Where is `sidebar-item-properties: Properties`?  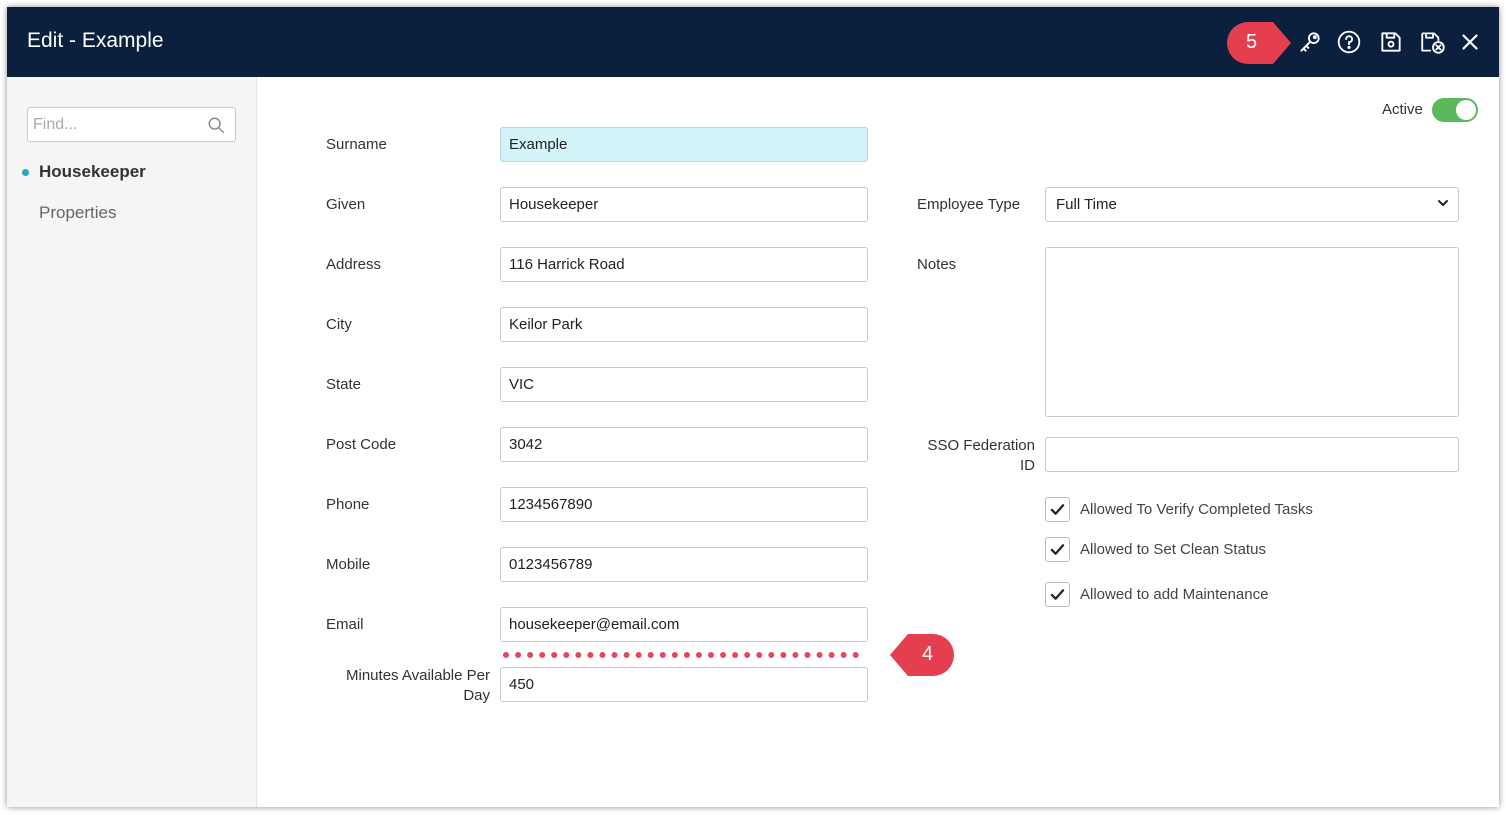
sidebar-item-properties: Properties is located at coordinates (77, 213).